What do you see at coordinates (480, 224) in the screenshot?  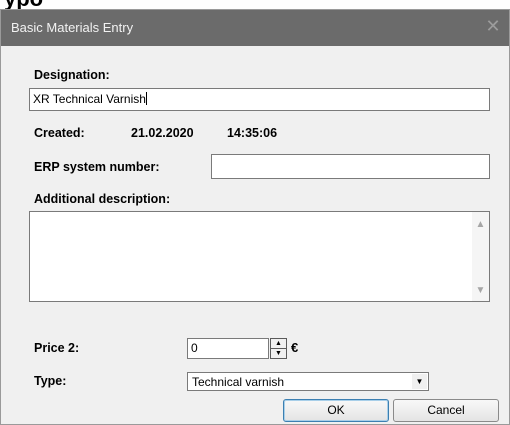 I see `scroll-up-icon: ▲` at bounding box center [480, 224].